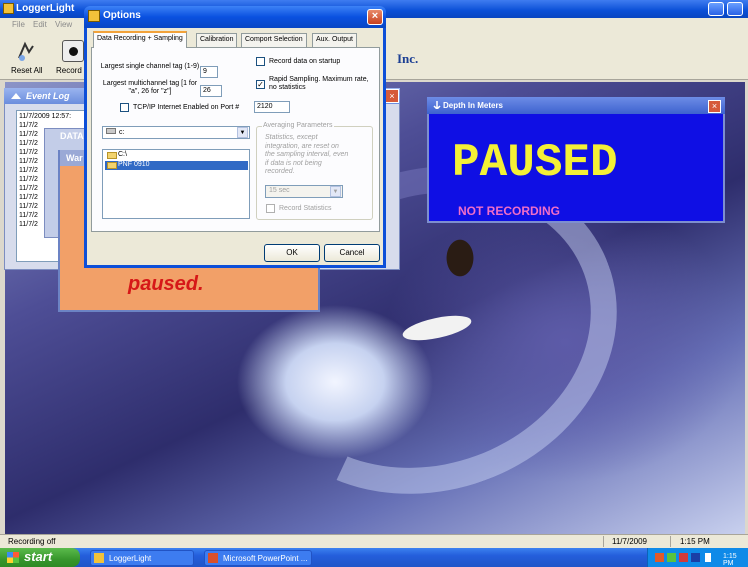  What do you see at coordinates (730, 560) in the screenshot?
I see `tray-clock: 1:15 PM` at bounding box center [730, 560].